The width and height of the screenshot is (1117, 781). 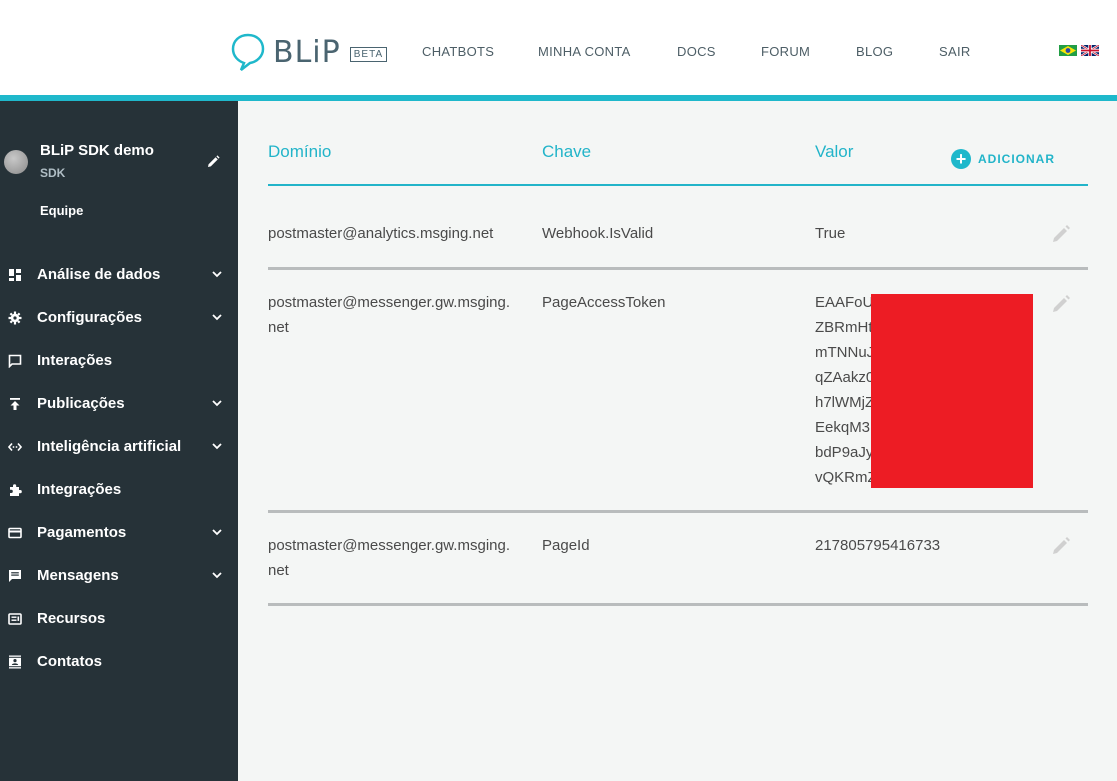 I want to click on sidebar-item-label: Integrações, so click(x=79, y=489).